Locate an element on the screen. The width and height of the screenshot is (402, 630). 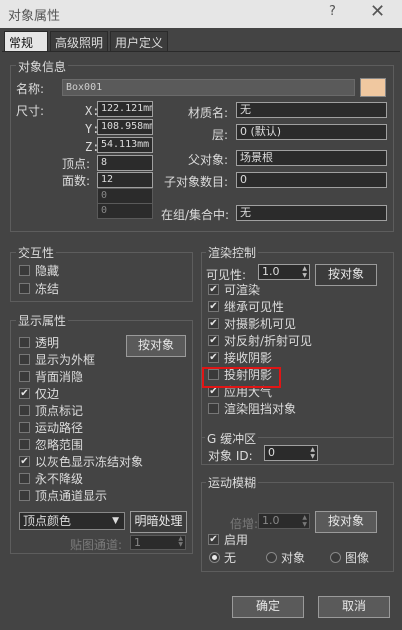
children-label: 子对象数目: is located at coordinates (196, 182).